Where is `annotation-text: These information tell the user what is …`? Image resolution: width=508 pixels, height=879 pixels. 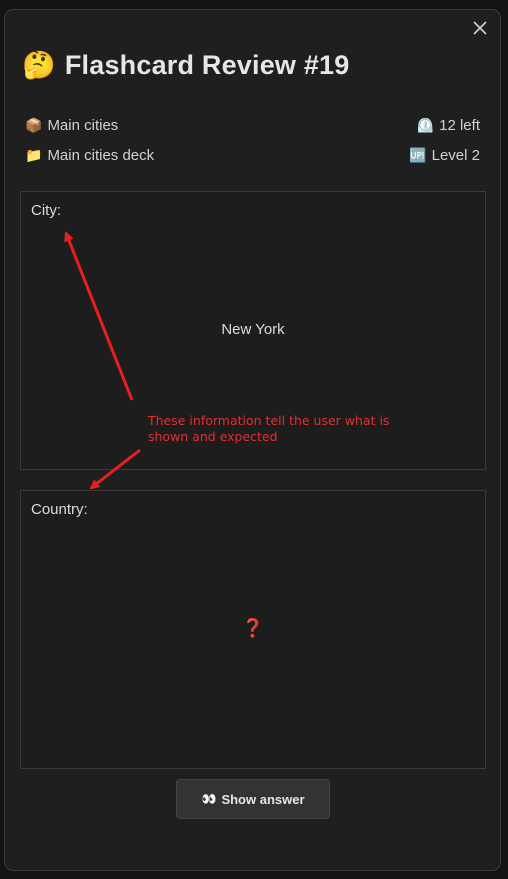 annotation-text: These information tell the user what is … is located at coordinates (269, 428).